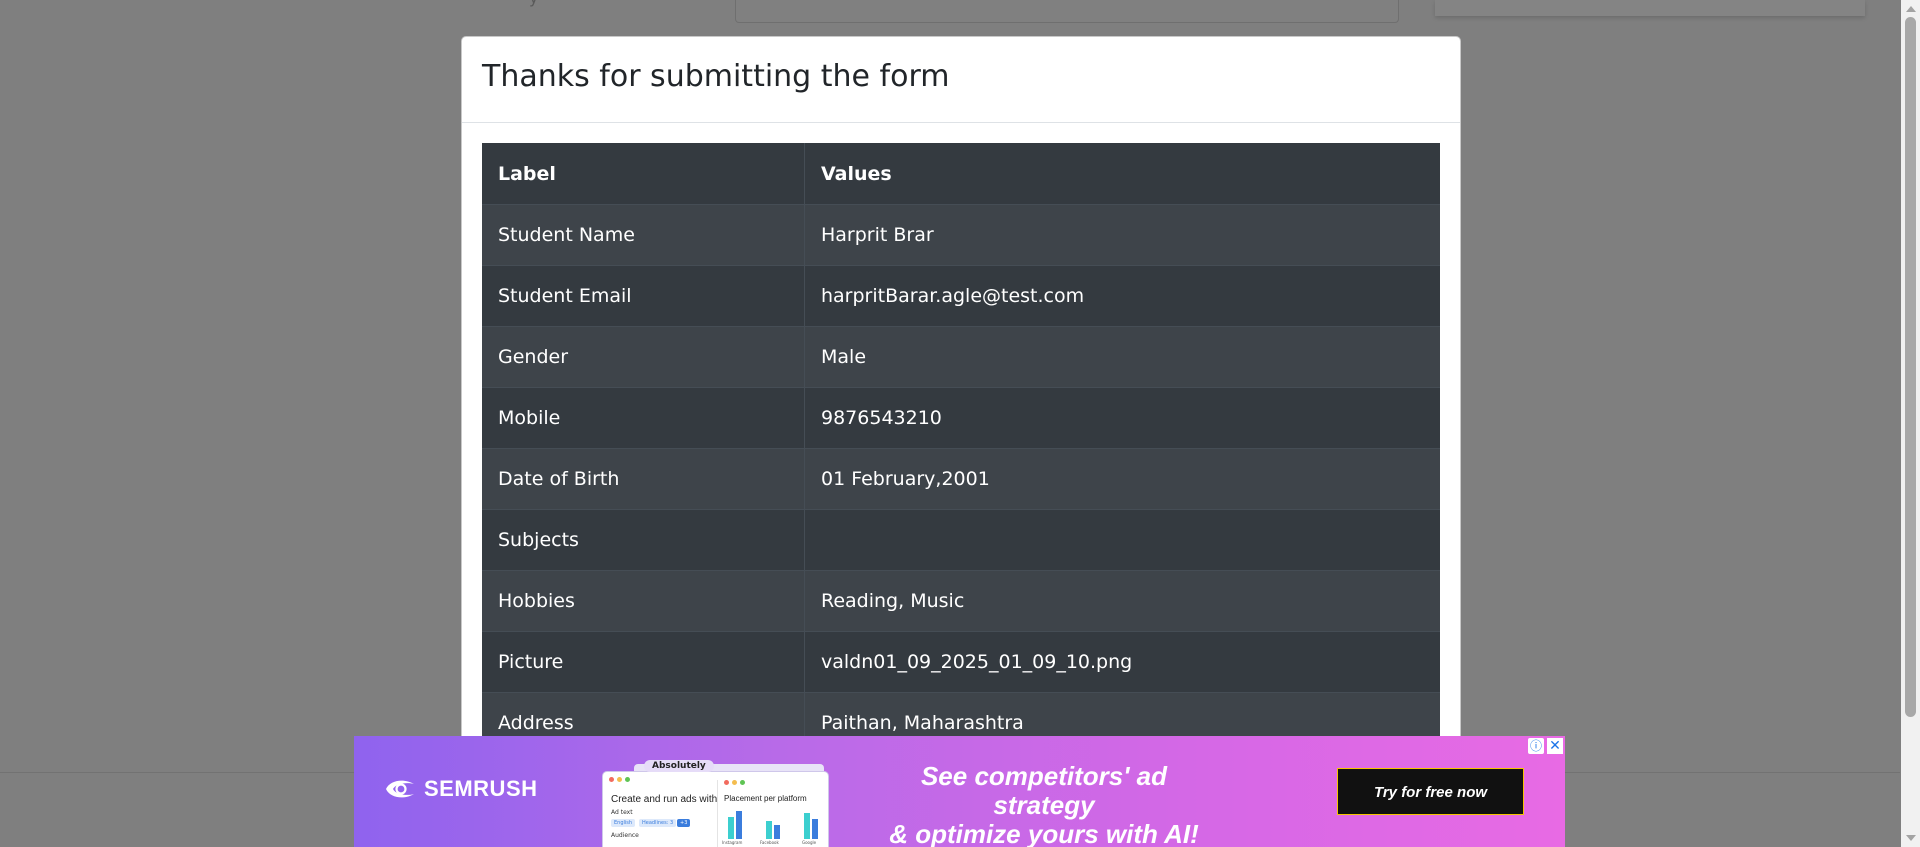 This screenshot has height=847, width=1920. What do you see at coordinates (809, 842) in the screenshot?
I see `panel-axis-label: Google` at bounding box center [809, 842].